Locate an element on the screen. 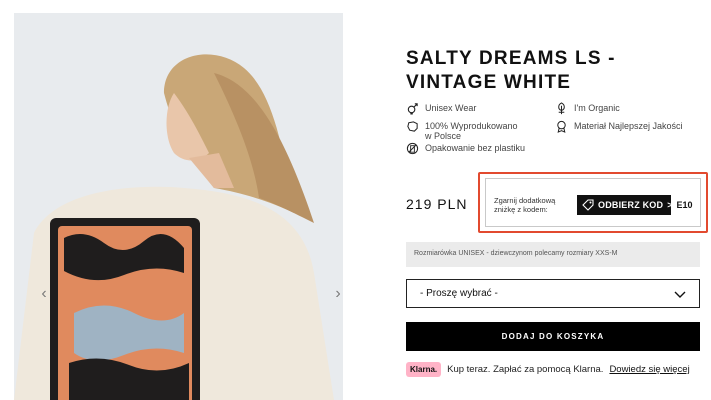 This screenshot has width=711, height=400. feature-label: Unisex Wear is located at coordinates (451, 108).